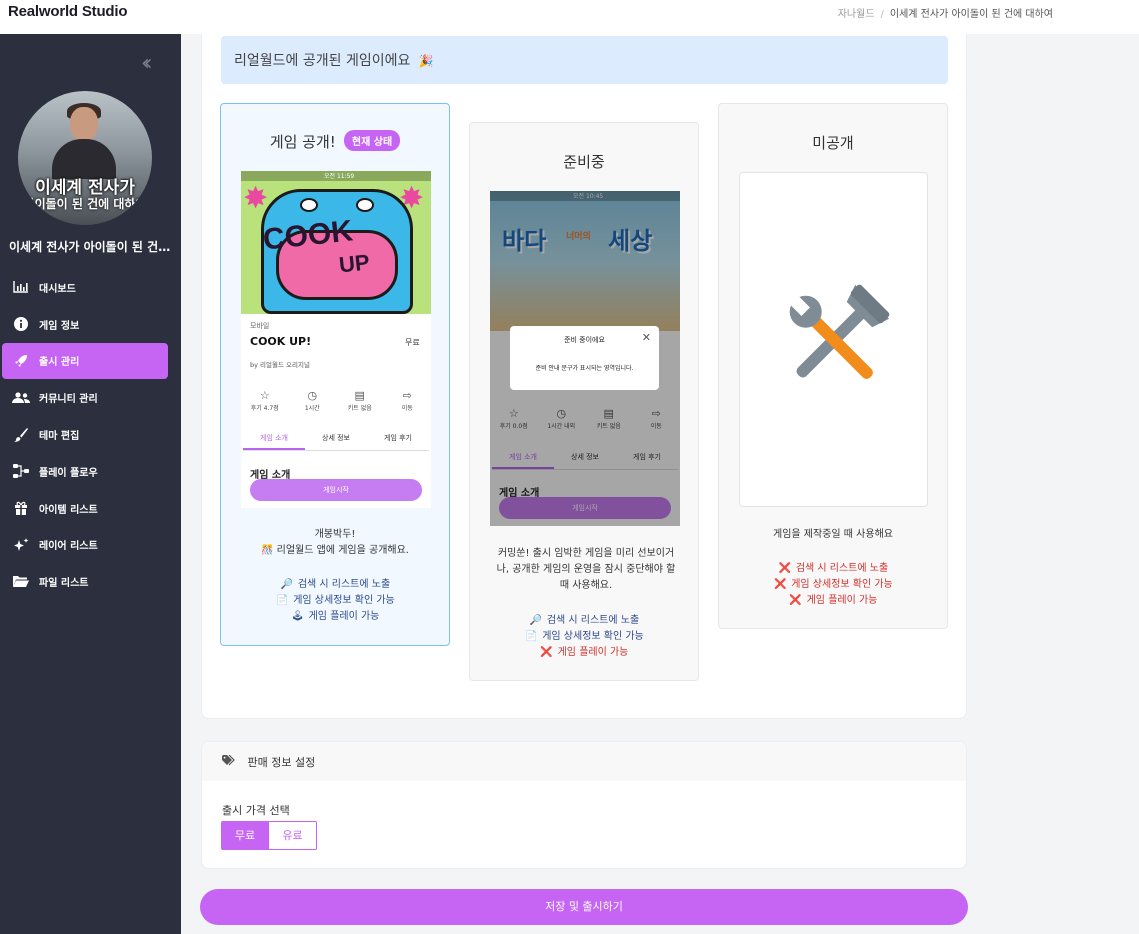 Image resolution: width=1139 pixels, height=934 pixels. Describe the element at coordinates (426, 61) in the screenshot. I see `party-popper-icon: 🎉` at that location.